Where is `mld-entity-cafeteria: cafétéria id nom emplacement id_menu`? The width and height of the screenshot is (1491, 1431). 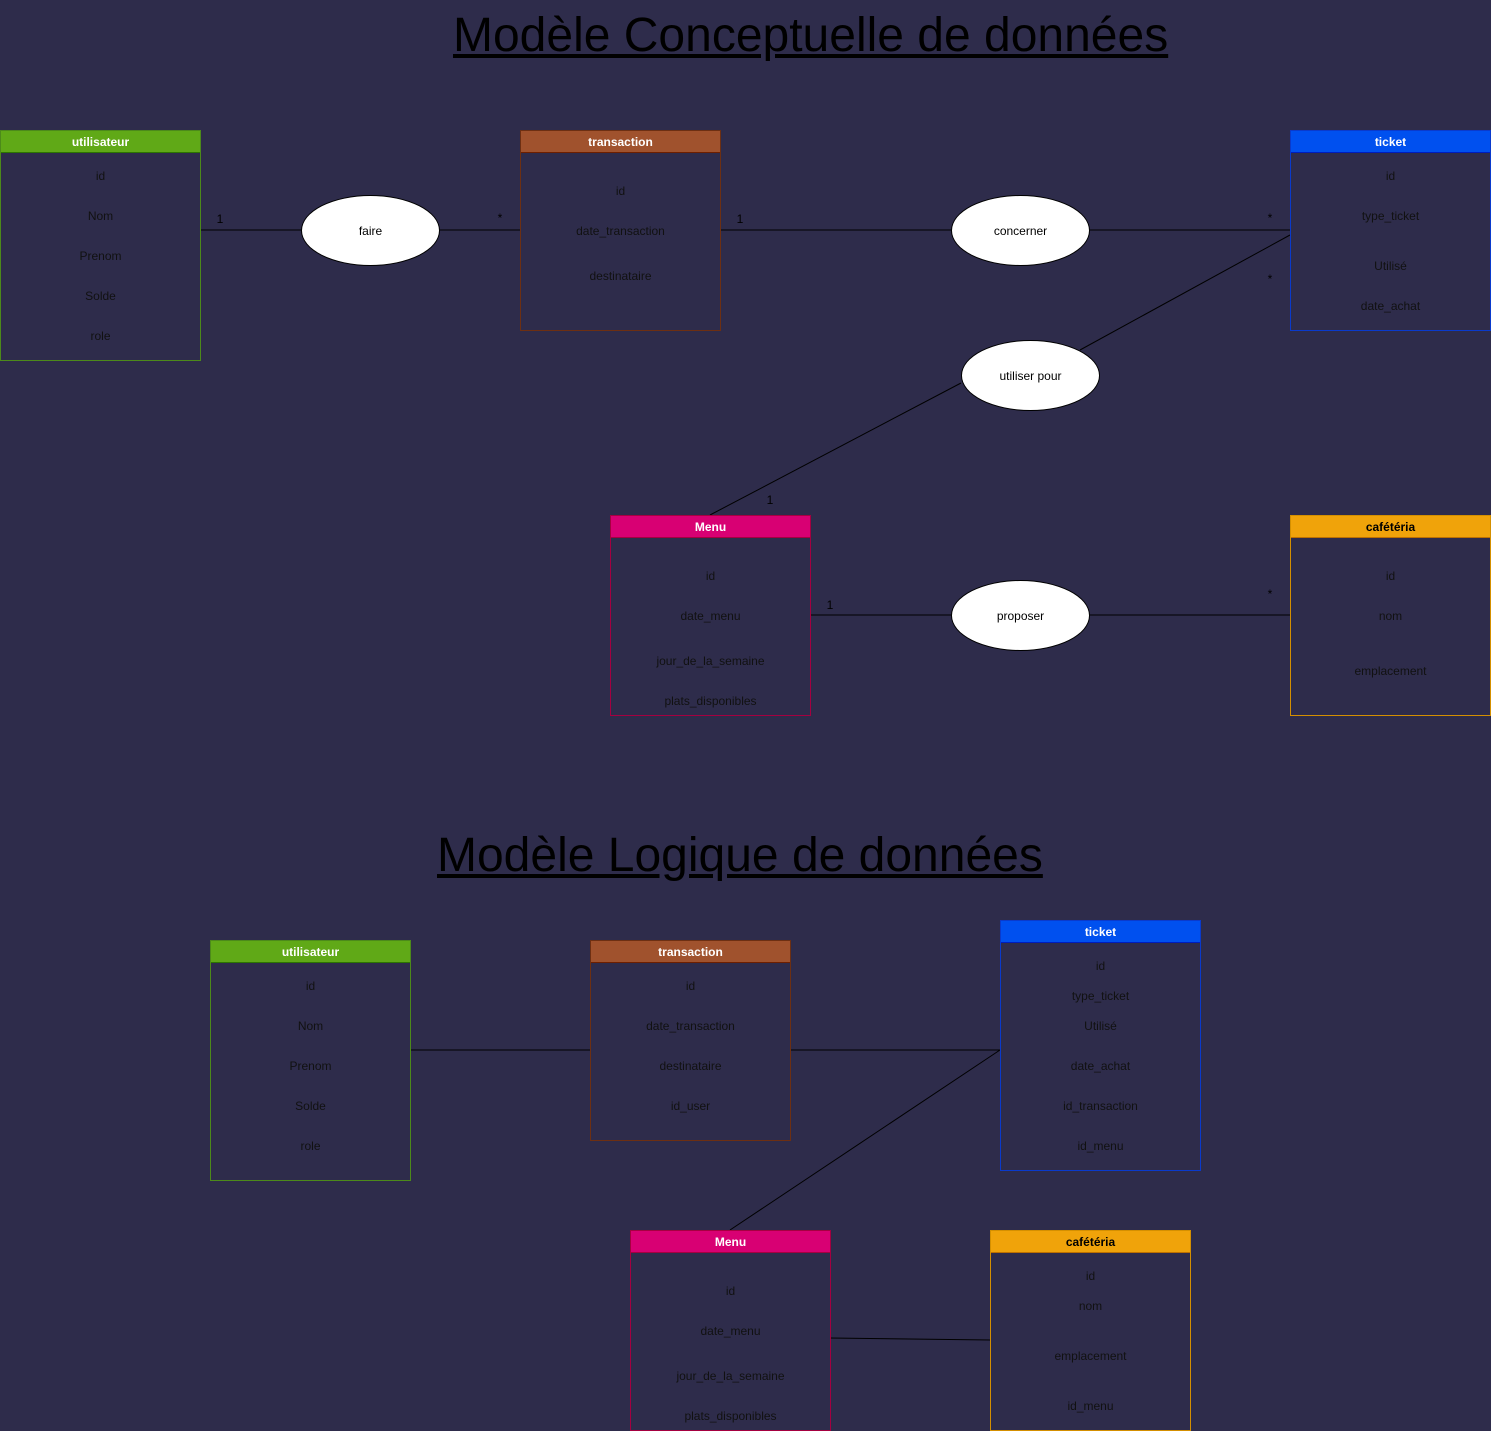
mld-entity-cafeteria: cafétéria id nom emplacement id_menu is located at coordinates (1090, 1330).